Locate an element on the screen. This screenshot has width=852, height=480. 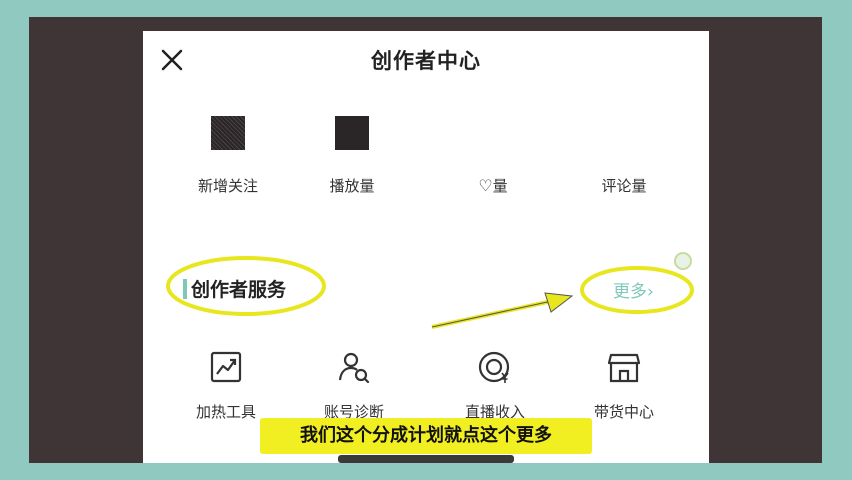
service-boost-tool: 加热工具 is located at coordinates (226, 385).